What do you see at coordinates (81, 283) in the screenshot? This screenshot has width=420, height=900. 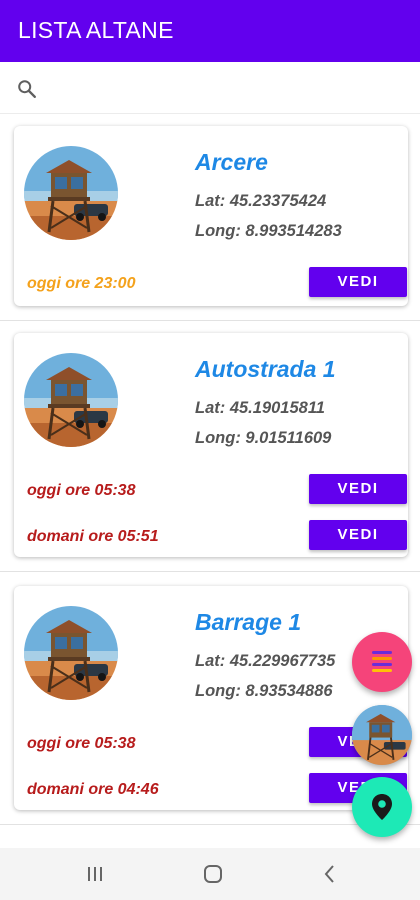 I see `schedule-time: oggi ore 23:00` at bounding box center [81, 283].